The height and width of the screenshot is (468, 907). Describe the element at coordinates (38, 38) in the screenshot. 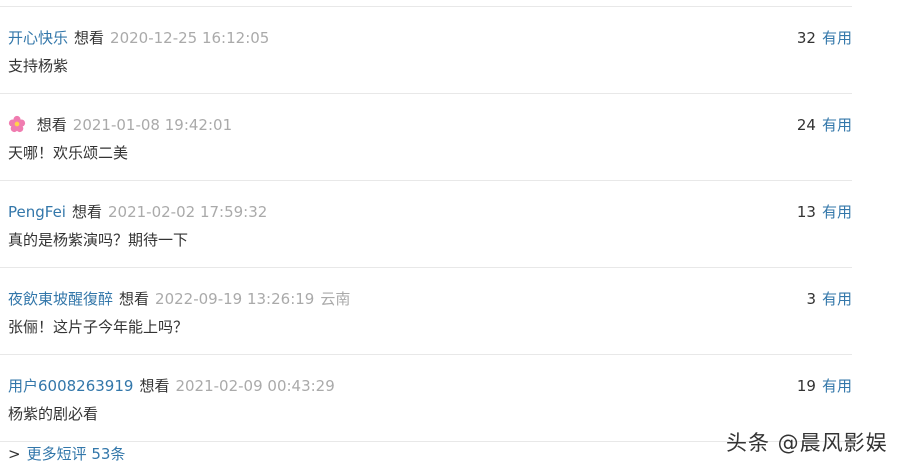

I see `comment-username: 开心快乐` at that location.